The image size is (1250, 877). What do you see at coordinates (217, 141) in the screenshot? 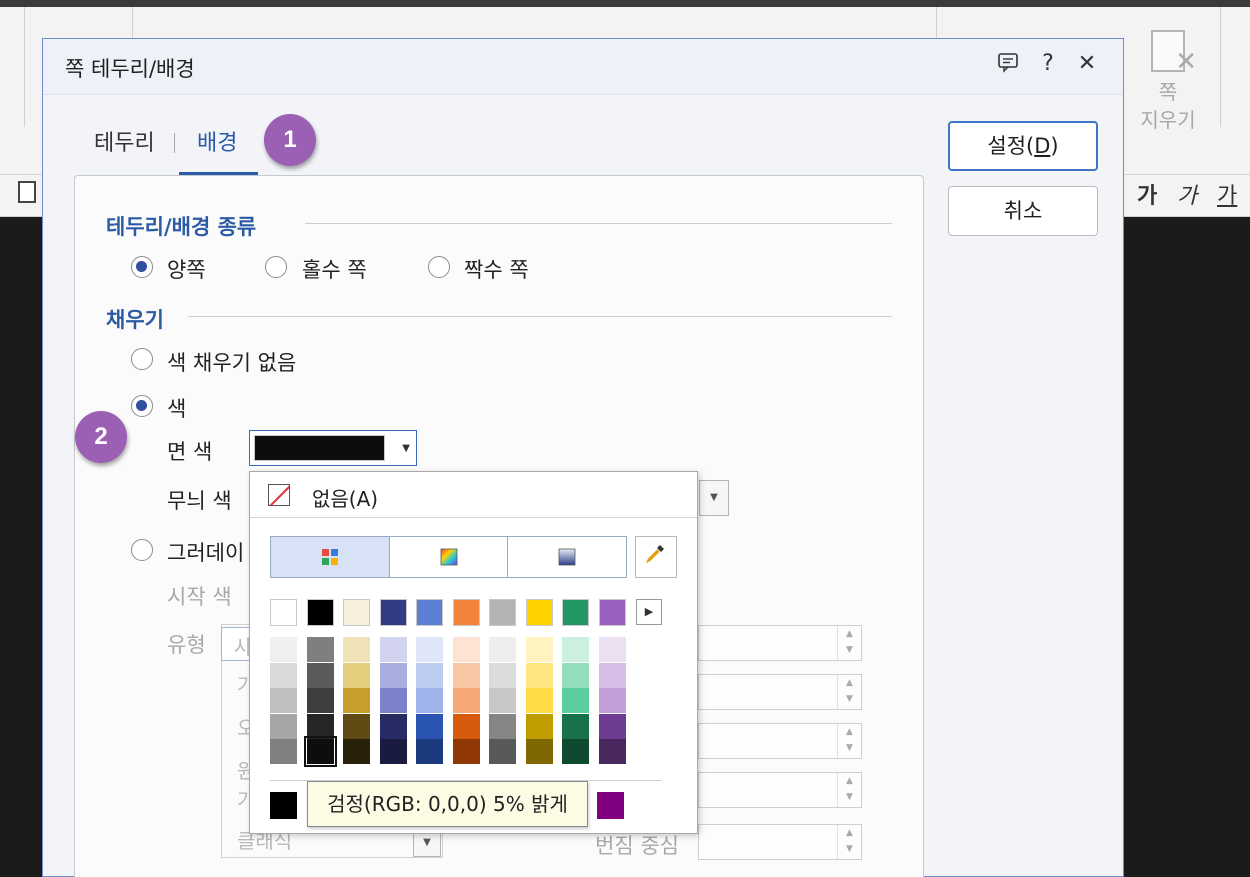
I see `tab-background: 배경` at bounding box center [217, 141].